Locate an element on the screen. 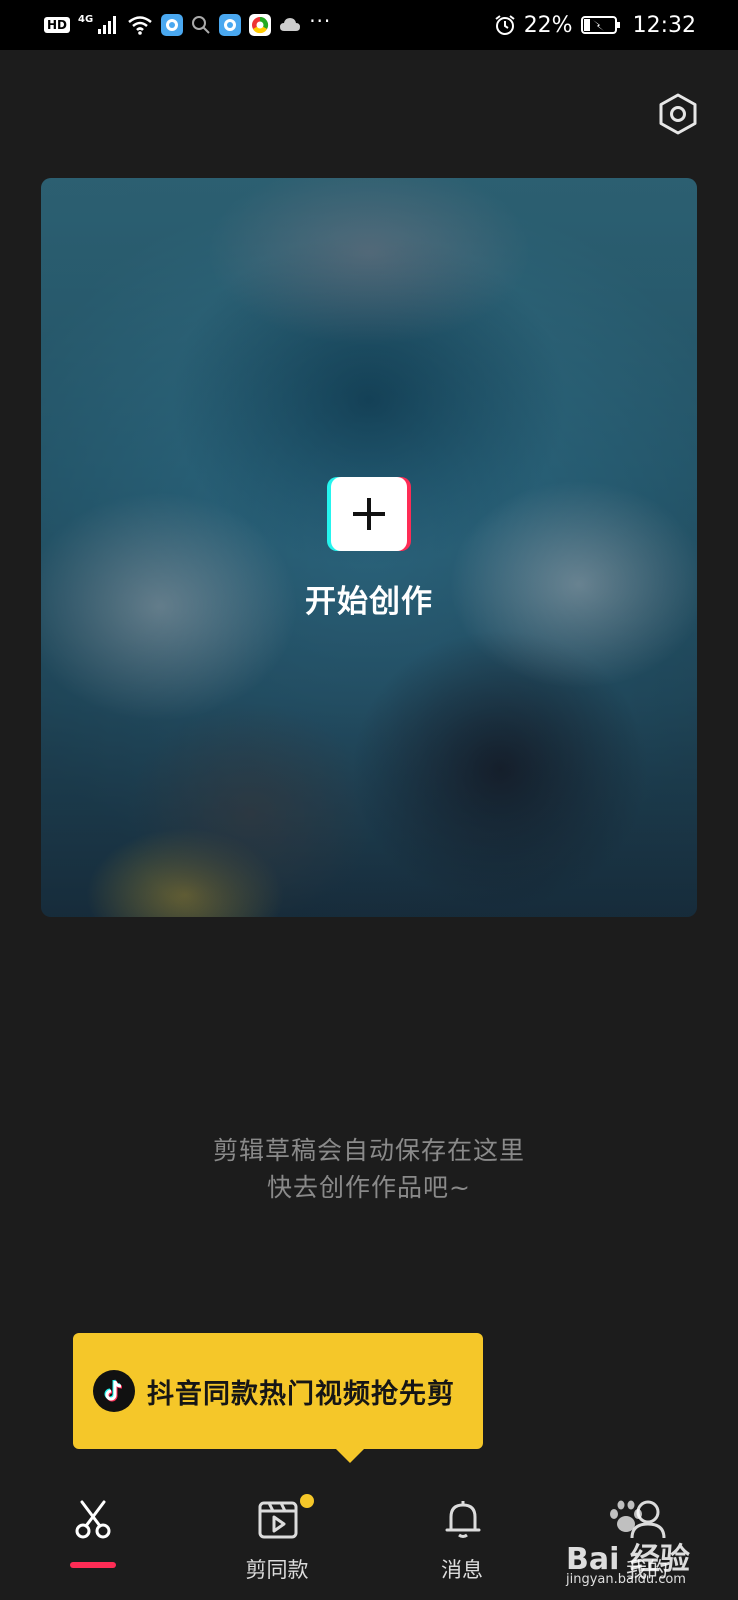 The image size is (738, 1600). tiktok-logo-icon is located at coordinates (114, 1391).